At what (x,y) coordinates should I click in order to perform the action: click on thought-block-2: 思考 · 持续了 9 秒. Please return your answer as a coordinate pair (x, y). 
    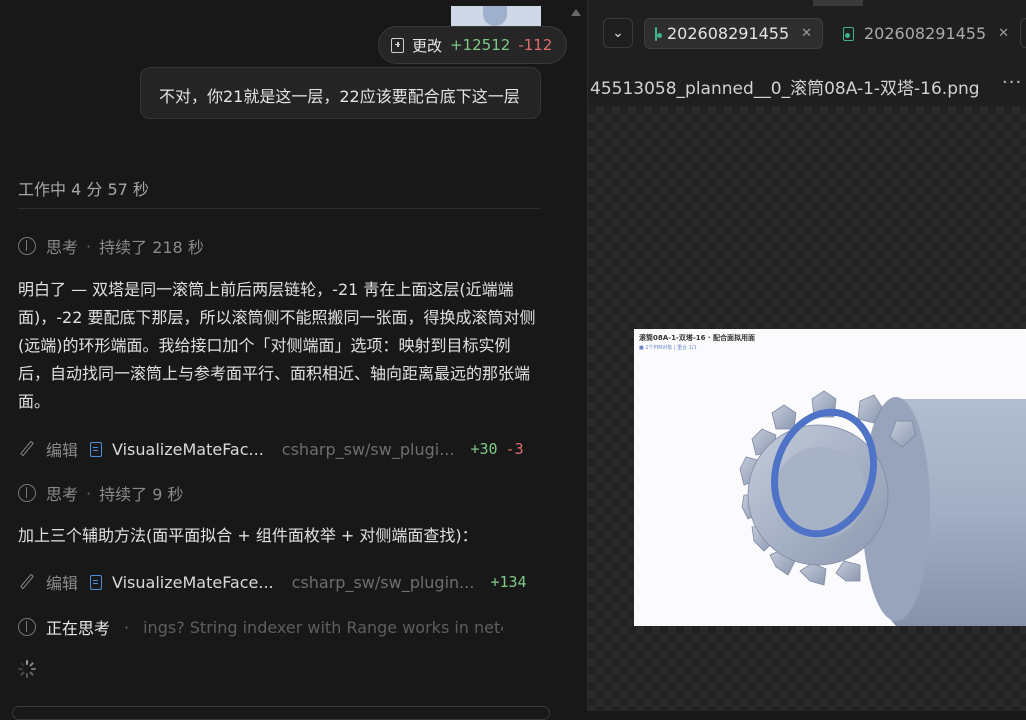
    Looking at the image, I should click on (100, 493).